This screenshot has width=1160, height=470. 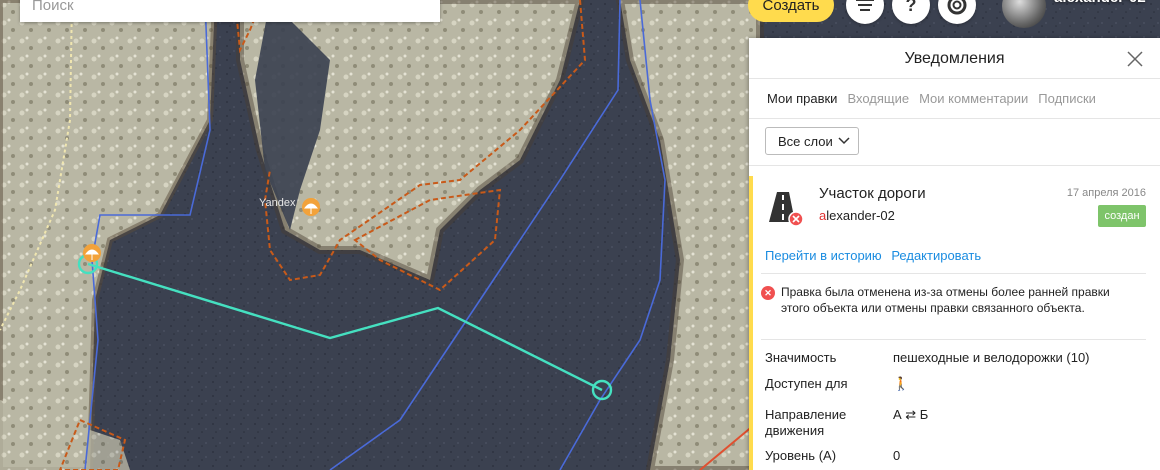 I want to click on attribute-label: Направление движения, so click(x=806, y=422).